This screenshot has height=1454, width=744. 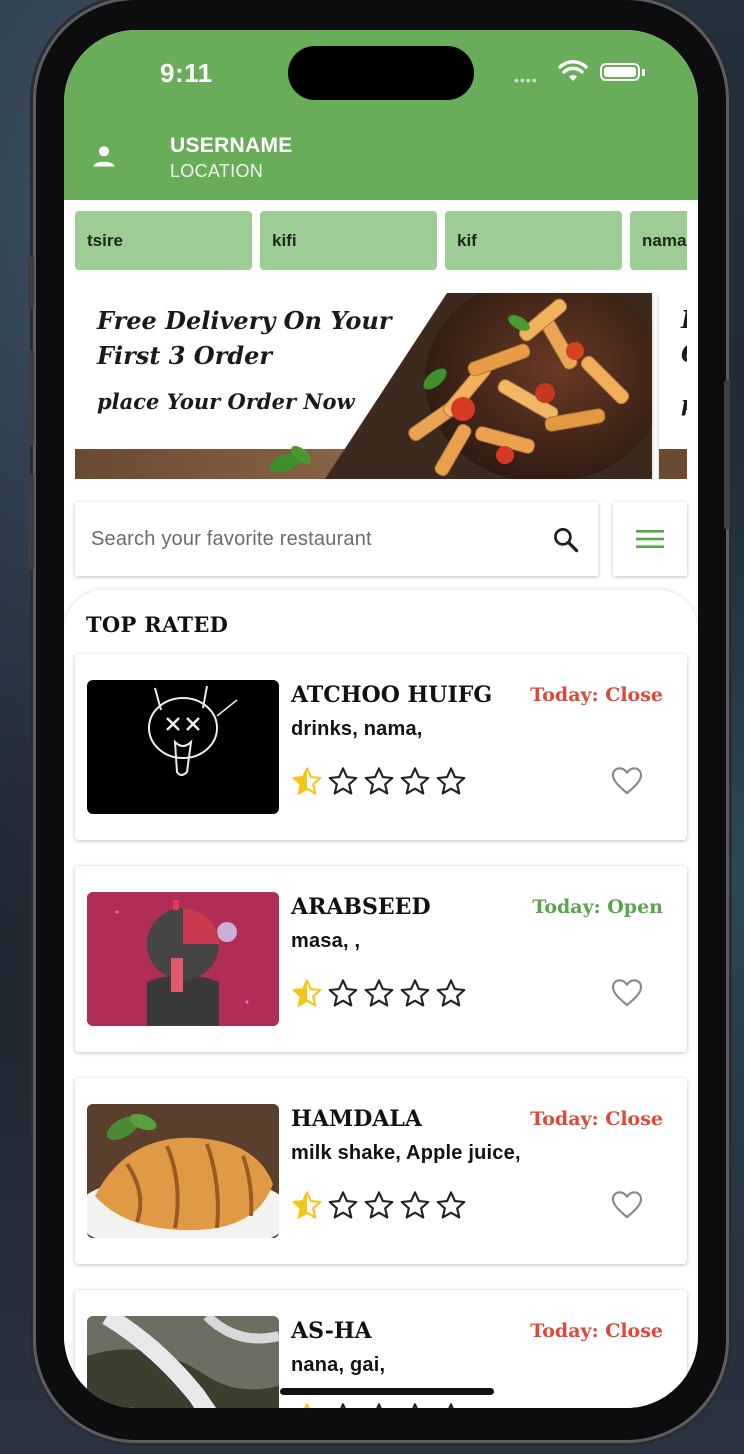 What do you see at coordinates (357, 729) in the screenshot?
I see `restaurant-categories: drinks, nama,` at bounding box center [357, 729].